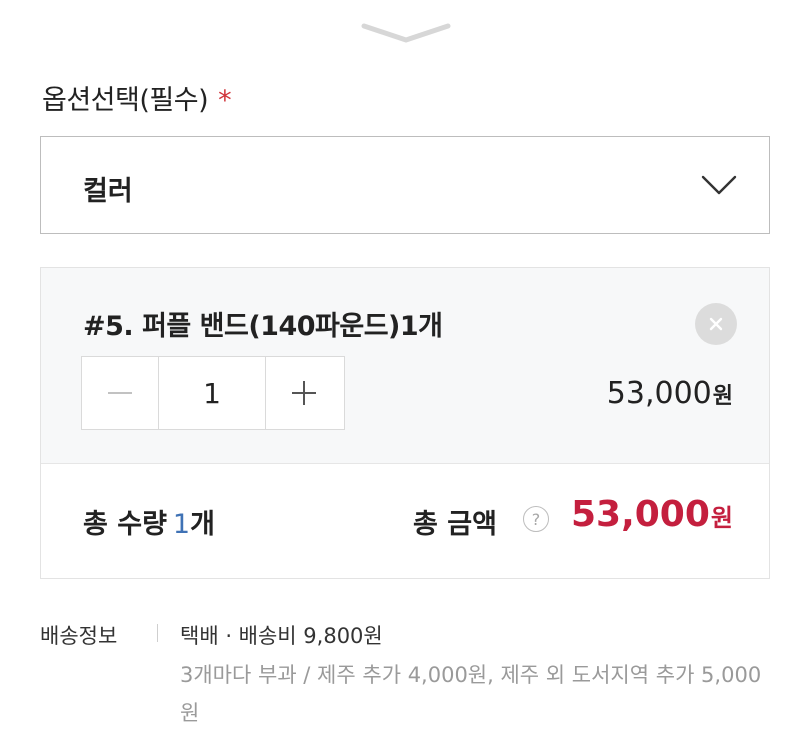 The height and width of the screenshot is (750, 812). What do you see at coordinates (202, 524) in the screenshot?
I see `total-quantity-unit: 개` at bounding box center [202, 524].